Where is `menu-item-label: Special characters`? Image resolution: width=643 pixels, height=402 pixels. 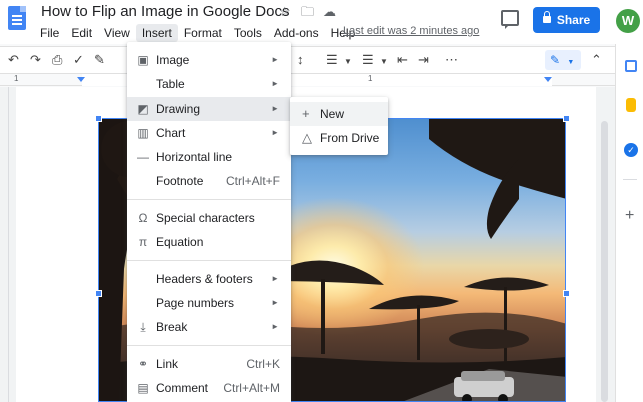
menu-item-label: Special characters is located at coordinates (205, 218).